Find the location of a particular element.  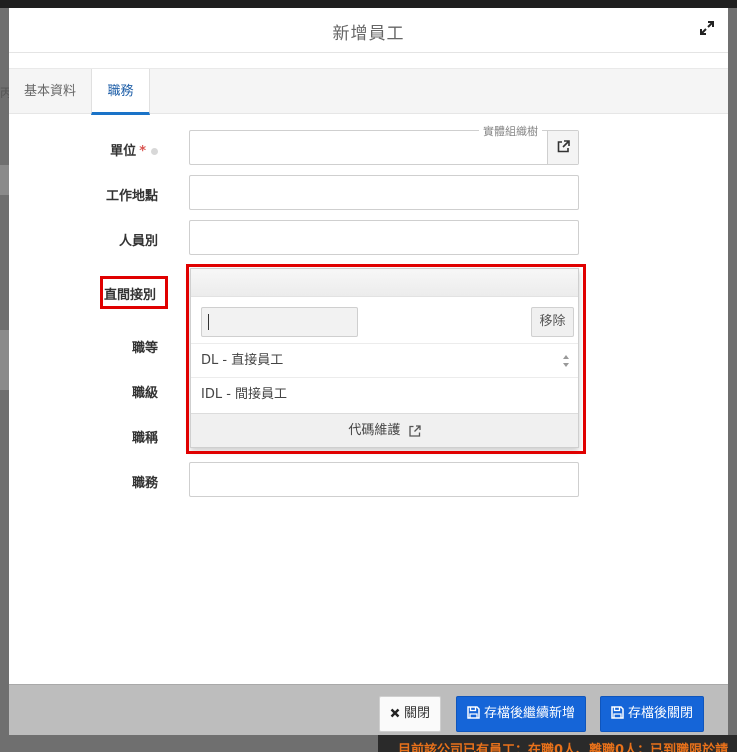

save-and-close-button: 存檔後關閉 is located at coordinates (652, 714).